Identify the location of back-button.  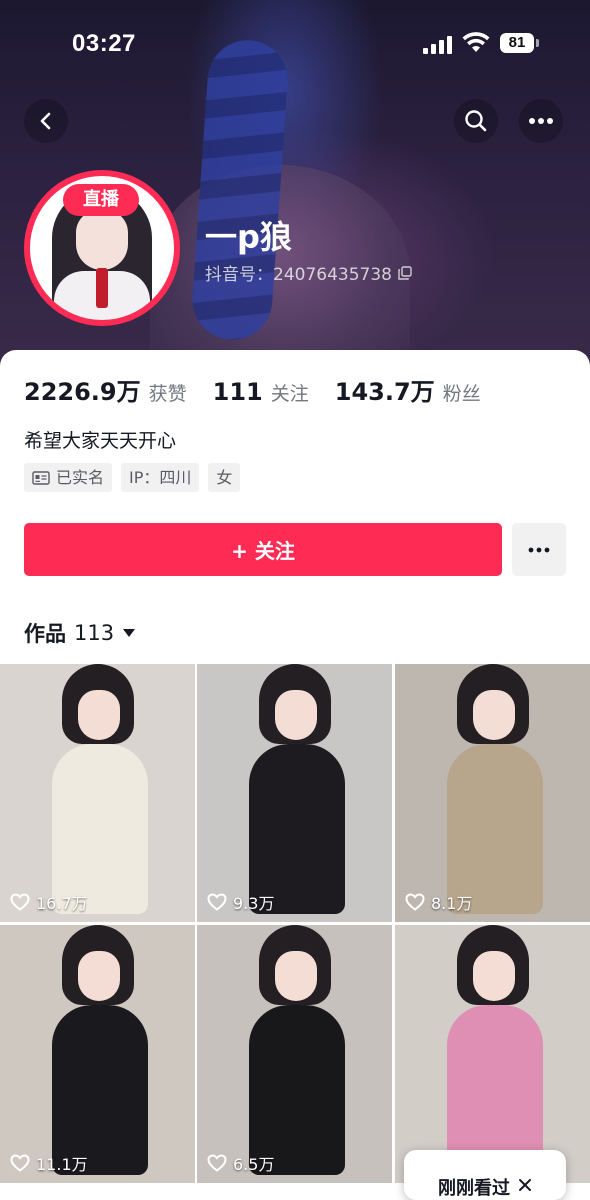
(46, 121).